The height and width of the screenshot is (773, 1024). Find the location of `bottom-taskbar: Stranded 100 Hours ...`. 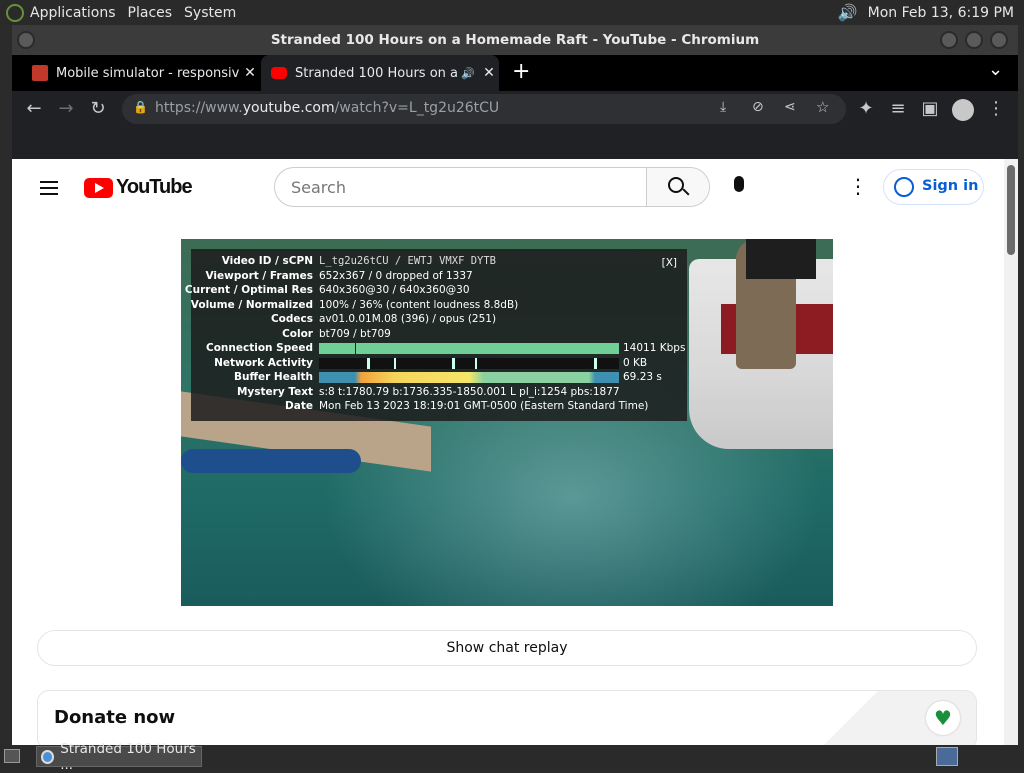

bottom-taskbar: Stranded 100 Hours ... is located at coordinates (512, 757).